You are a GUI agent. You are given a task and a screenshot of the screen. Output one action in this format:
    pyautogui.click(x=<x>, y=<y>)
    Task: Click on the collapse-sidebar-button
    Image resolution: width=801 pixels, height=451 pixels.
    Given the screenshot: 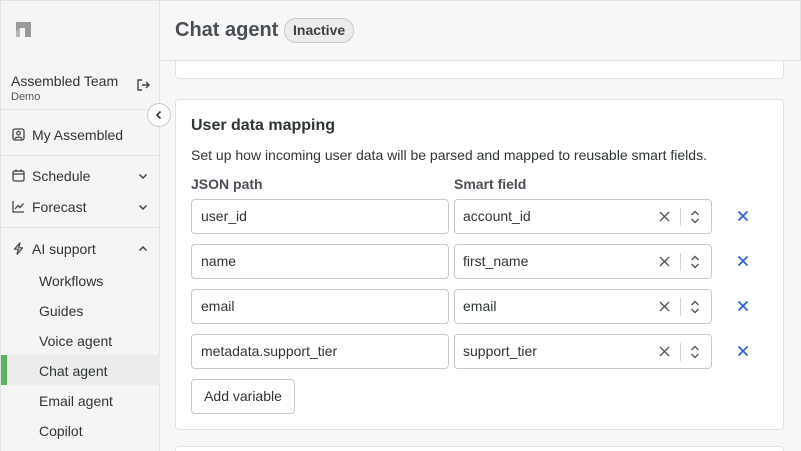 What is the action you would take?
    pyautogui.click(x=159, y=115)
    